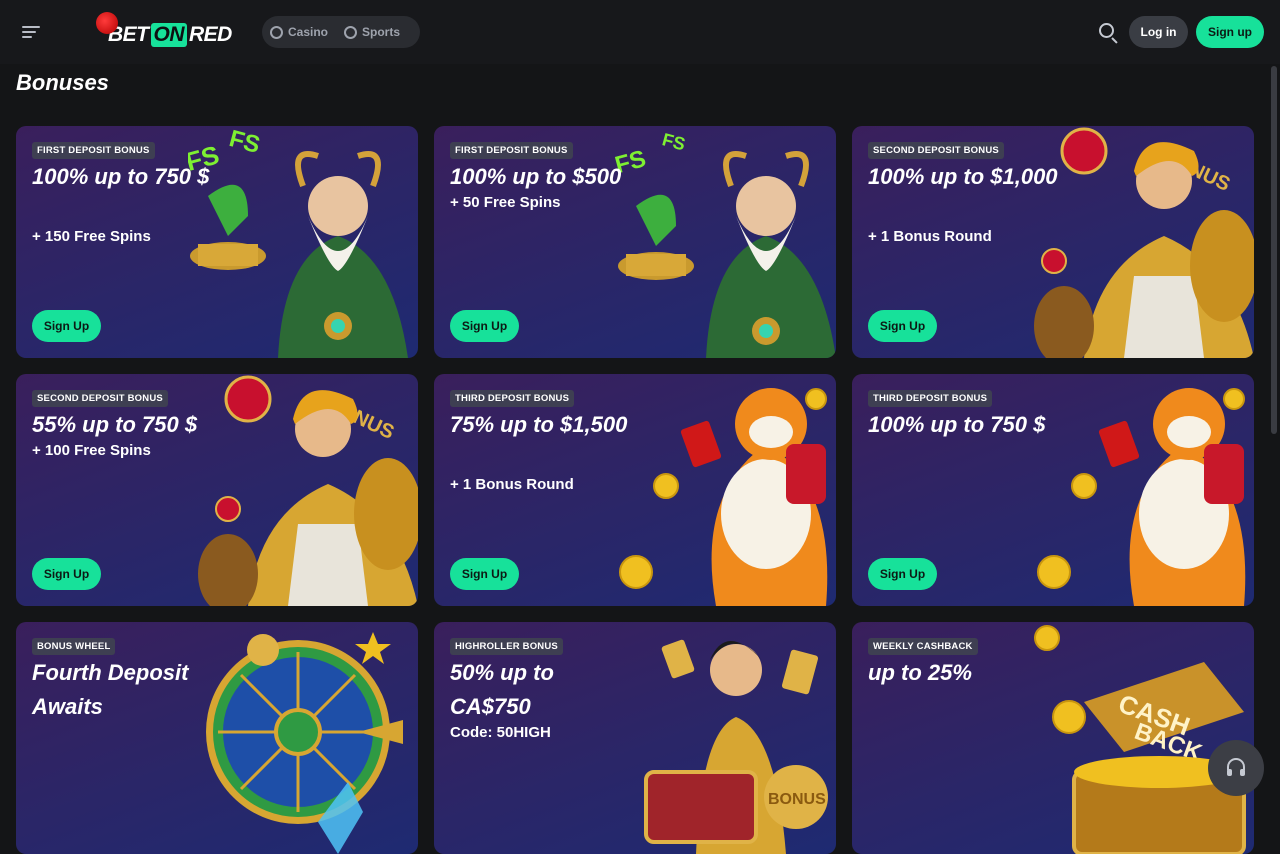  Describe the element at coordinates (107, 23) in the screenshot. I see `roulette-ball-icon` at that location.